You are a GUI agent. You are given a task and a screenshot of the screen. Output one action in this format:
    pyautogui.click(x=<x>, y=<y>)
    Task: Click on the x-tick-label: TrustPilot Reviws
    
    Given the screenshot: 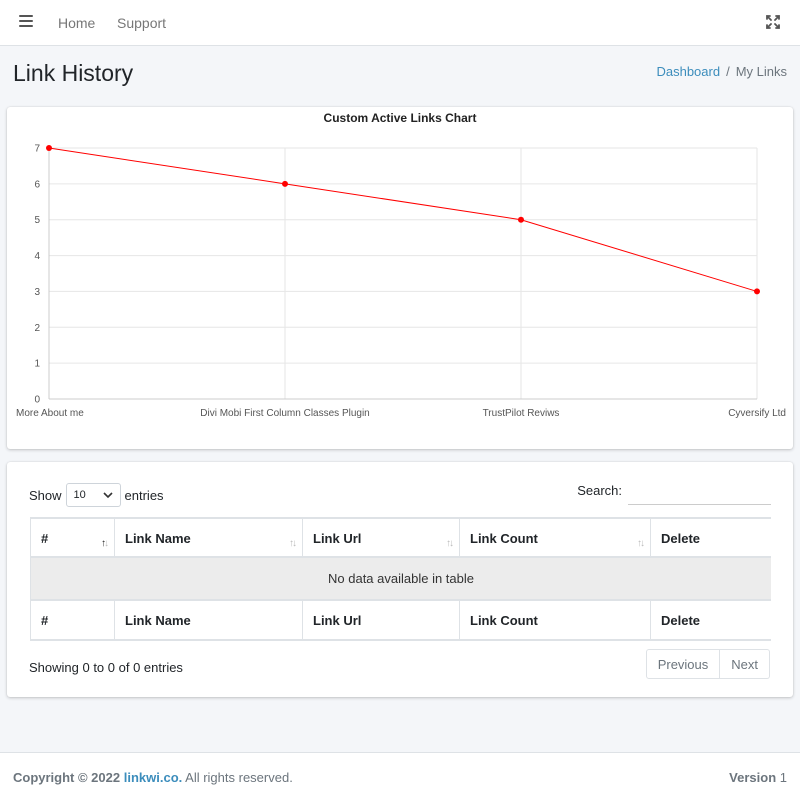 What is the action you would take?
    pyautogui.click(x=521, y=413)
    